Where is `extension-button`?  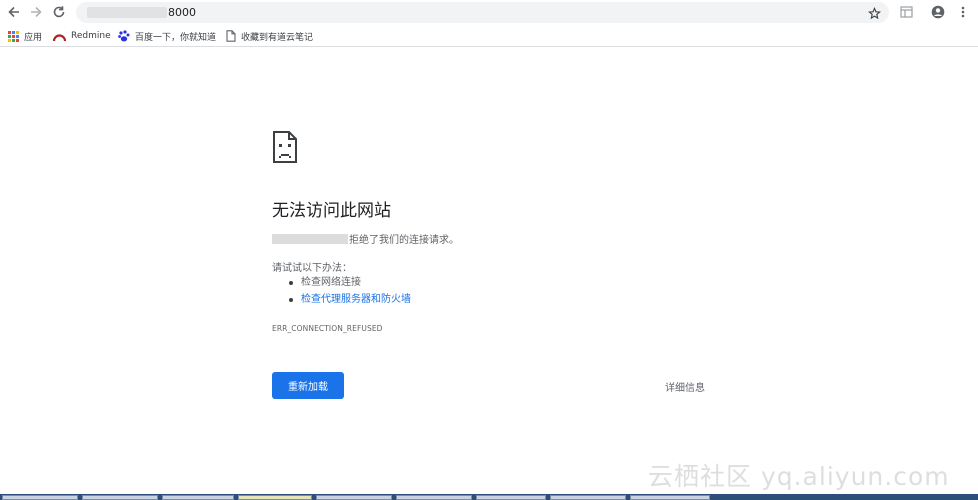 extension-button is located at coordinates (906, 12).